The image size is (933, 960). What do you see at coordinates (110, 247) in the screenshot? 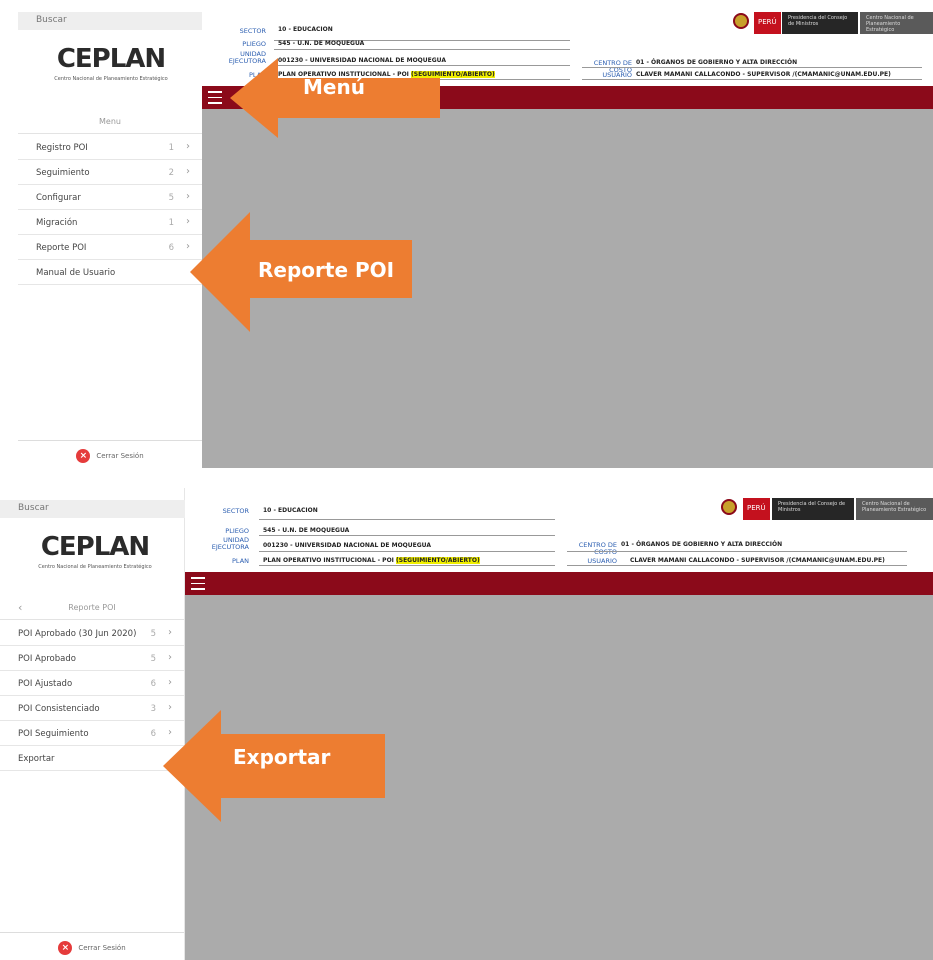
I see `menu-item-reporte-poi: Reporte POI 6 ›` at bounding box center [110, 247].